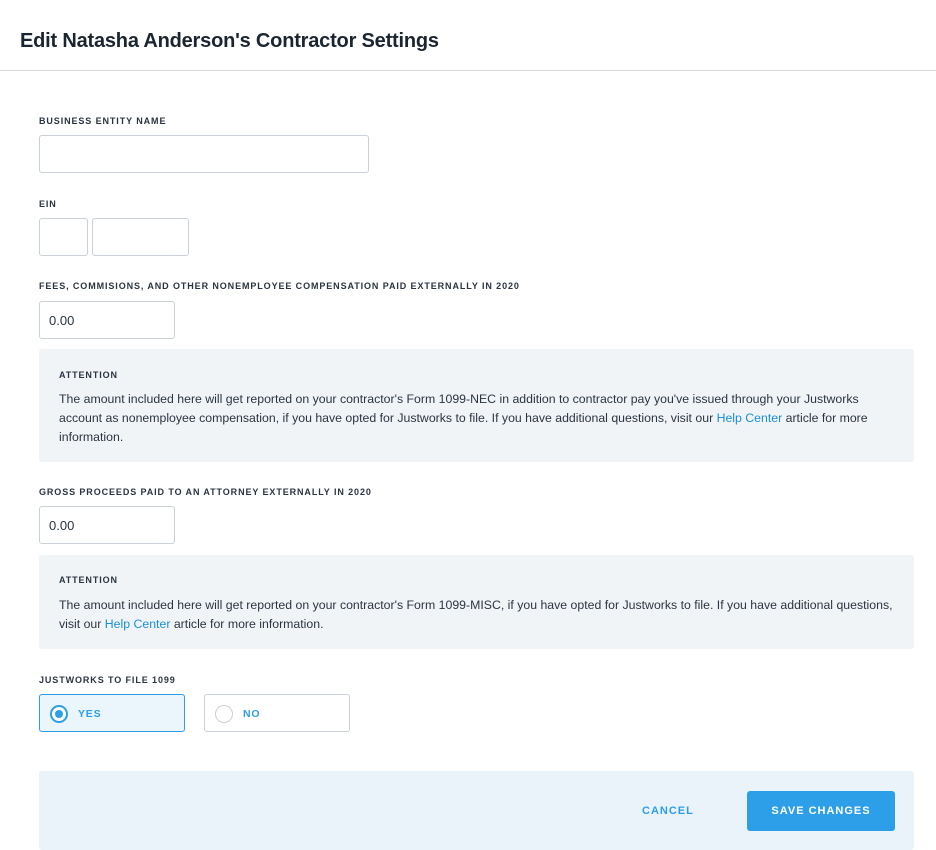 Image resolution: width=936 pixels, height=850 pixels. What do you see at coordinates (224, 714) in the screenshot?
I see `radio-unselected-icon` at bounding box center [224, 714].